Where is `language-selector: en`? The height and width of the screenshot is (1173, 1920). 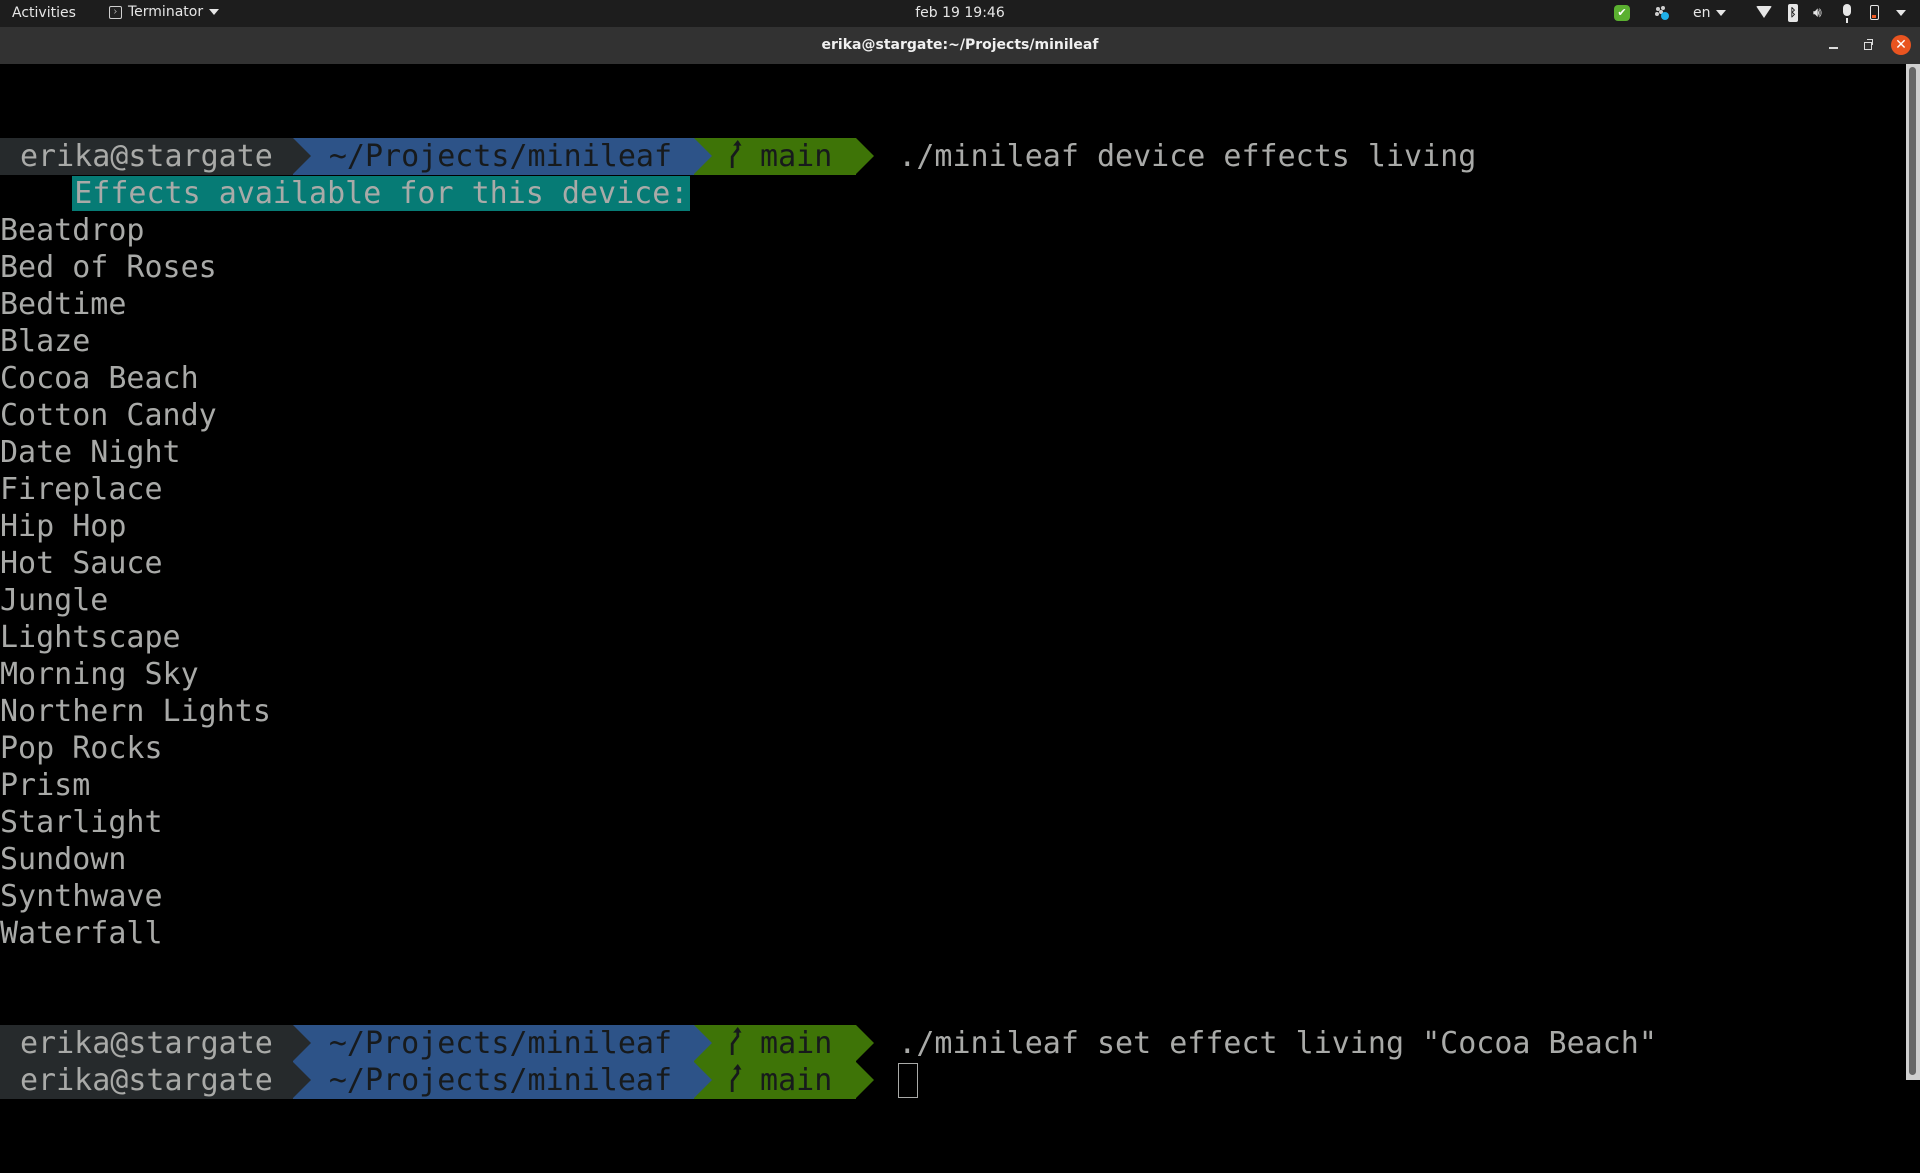
language-selector: en is located at coordinates (1709, 13).